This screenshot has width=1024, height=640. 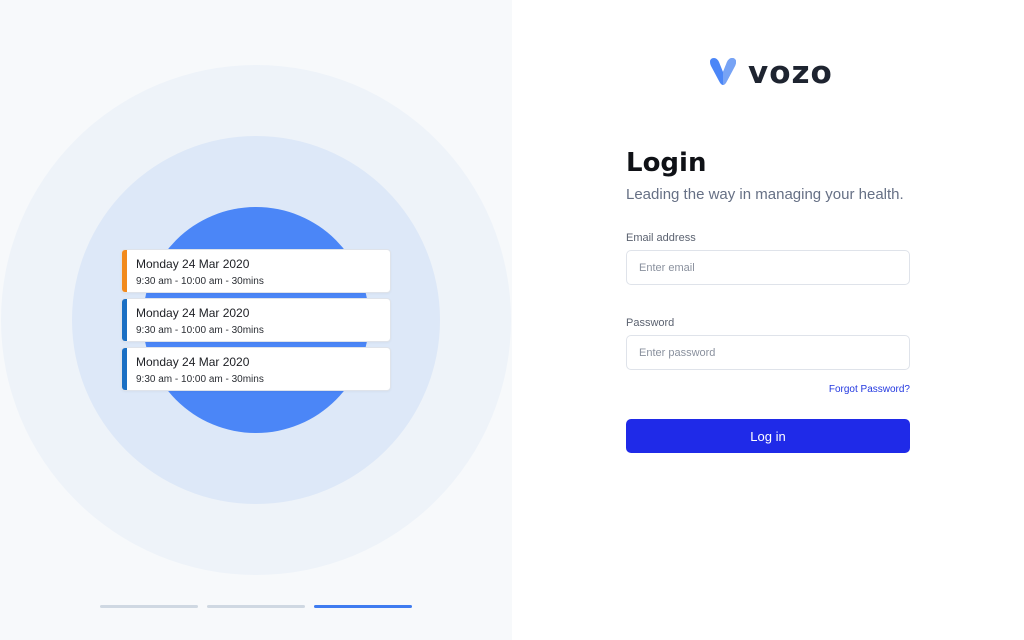 I want to click on login-button: Log in, so click(x=768, y=436).